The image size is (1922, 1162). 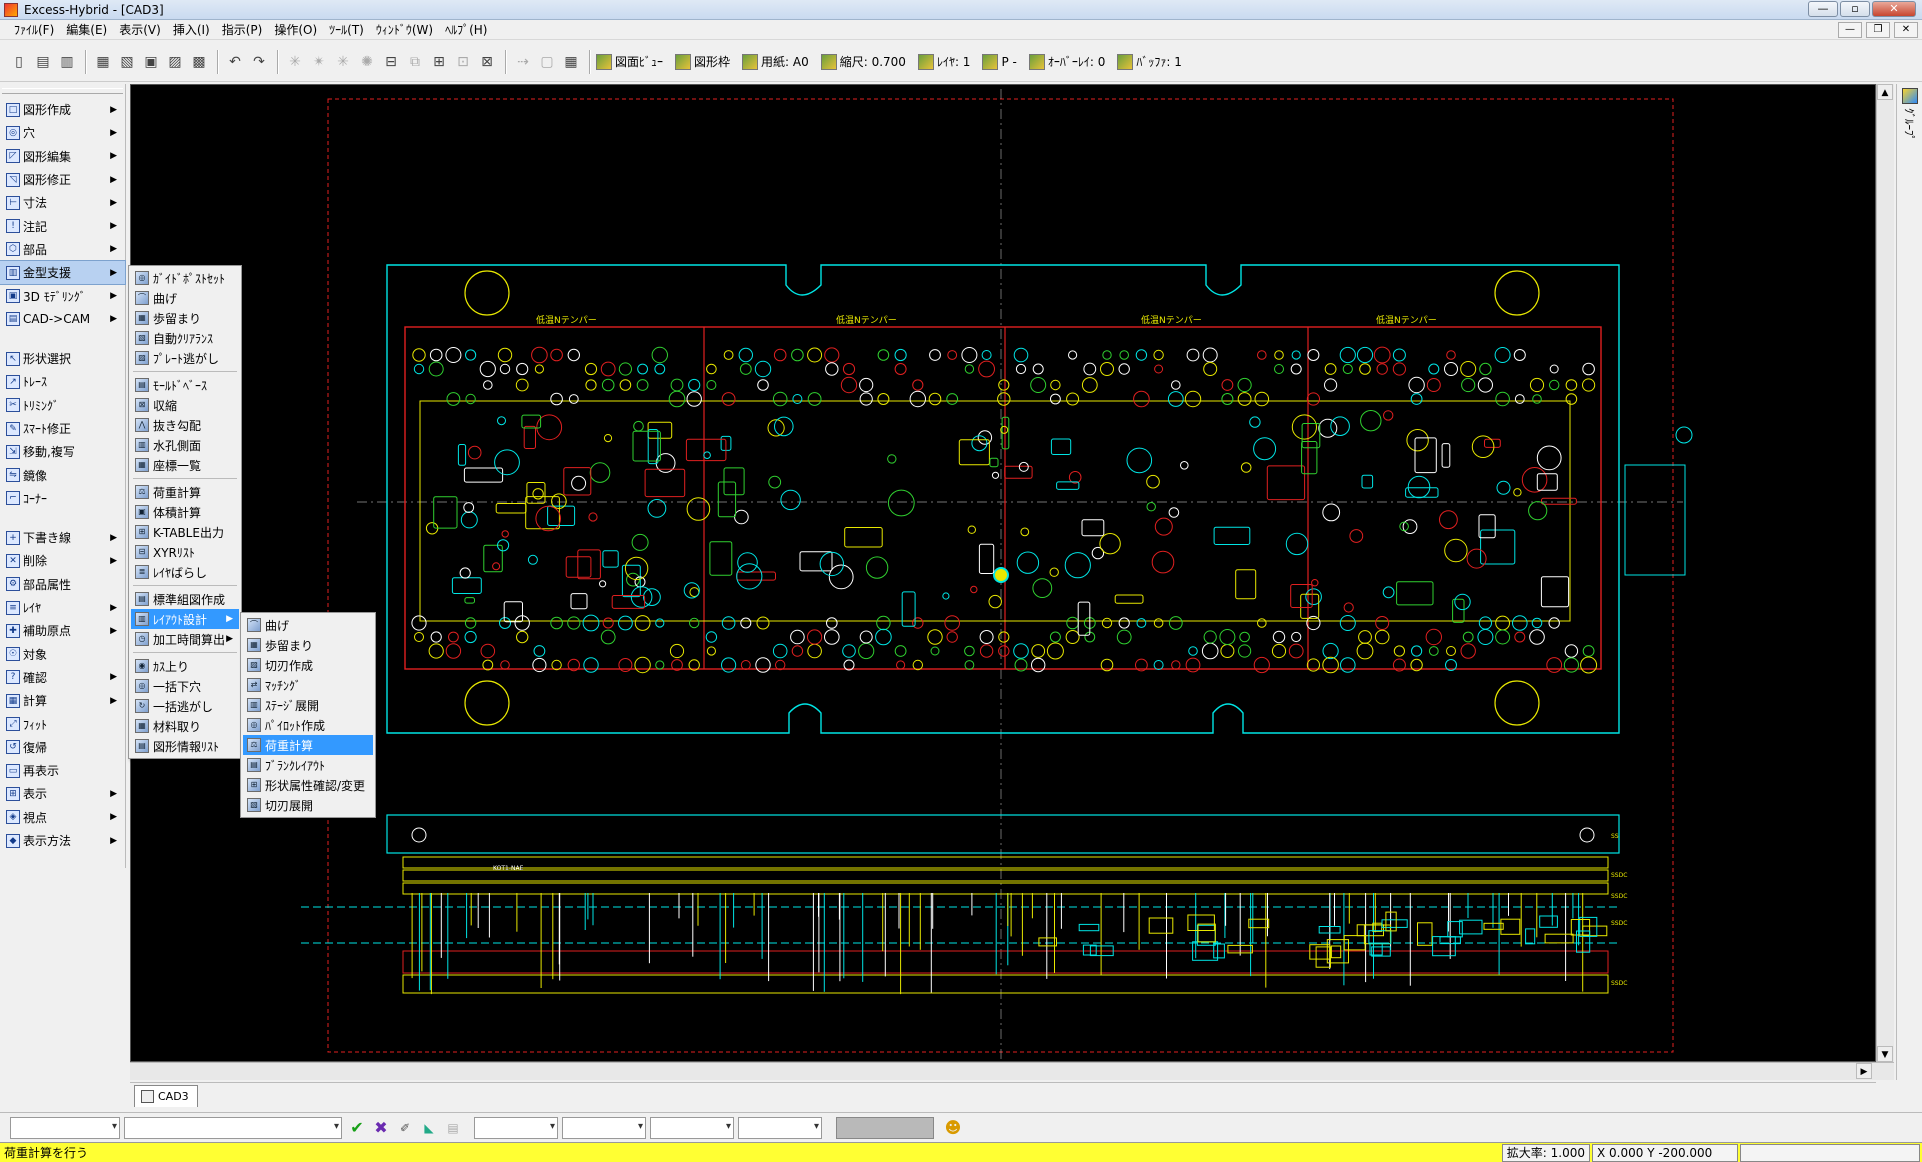 I want to click on menu-shrink: ⊠ 収縮, so click(x=185, y=405).